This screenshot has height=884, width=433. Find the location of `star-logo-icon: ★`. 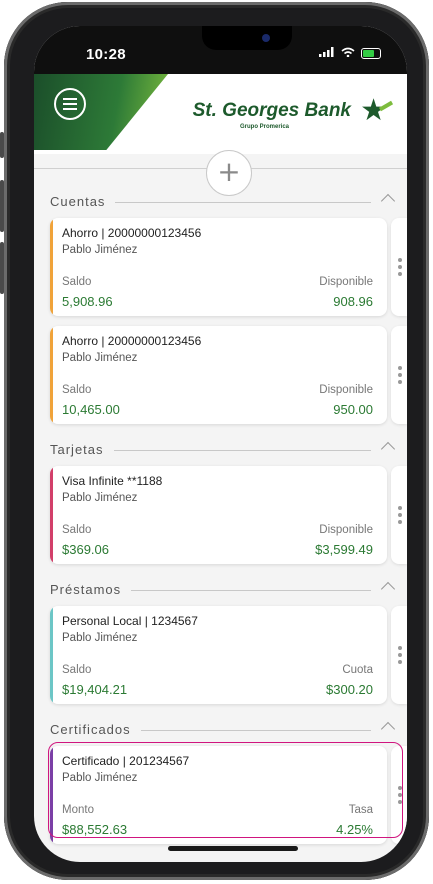

star-logo-icon: ★ is located at coordinates (373, 110).